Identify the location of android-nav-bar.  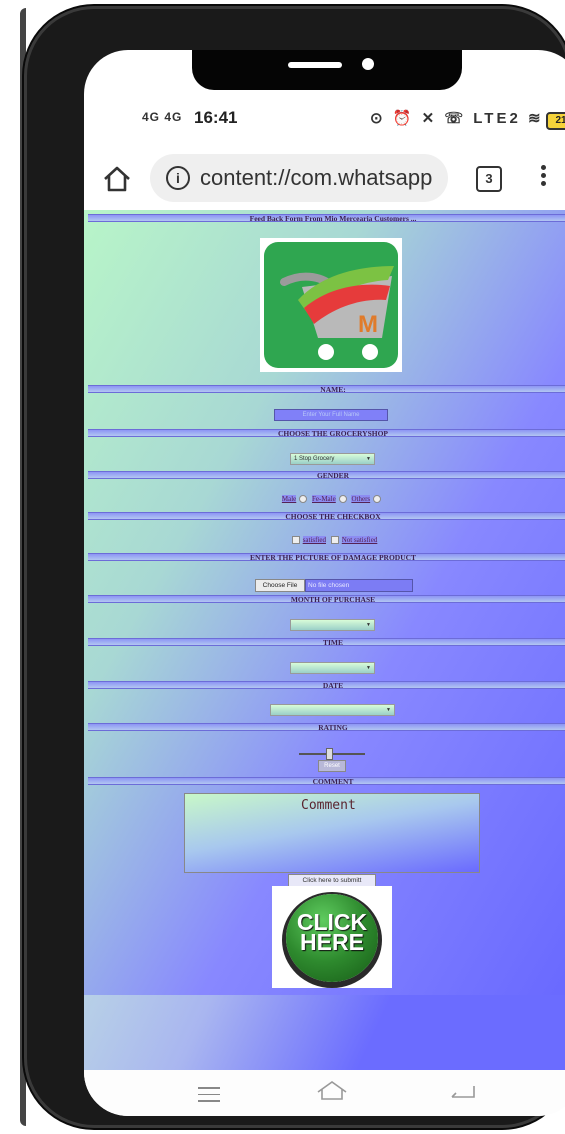
(324, 1093).